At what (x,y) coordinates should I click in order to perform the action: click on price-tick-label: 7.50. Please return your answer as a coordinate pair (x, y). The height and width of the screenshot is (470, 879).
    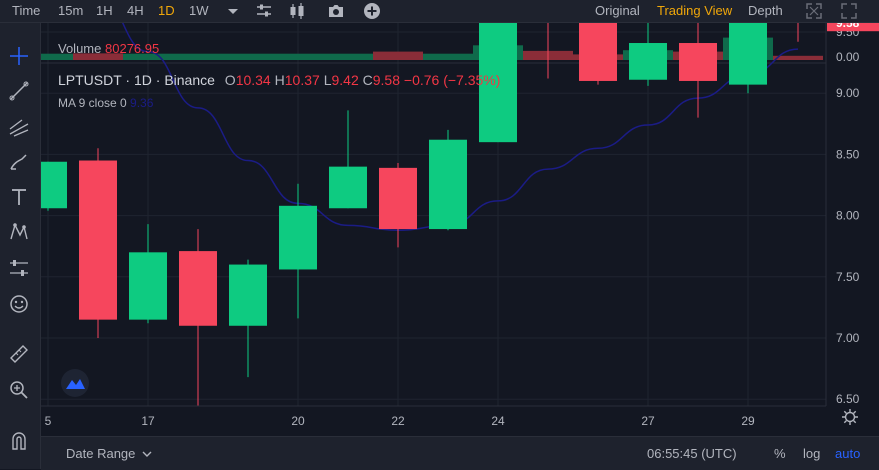
    Looking at the image, I should click on (848, 277).